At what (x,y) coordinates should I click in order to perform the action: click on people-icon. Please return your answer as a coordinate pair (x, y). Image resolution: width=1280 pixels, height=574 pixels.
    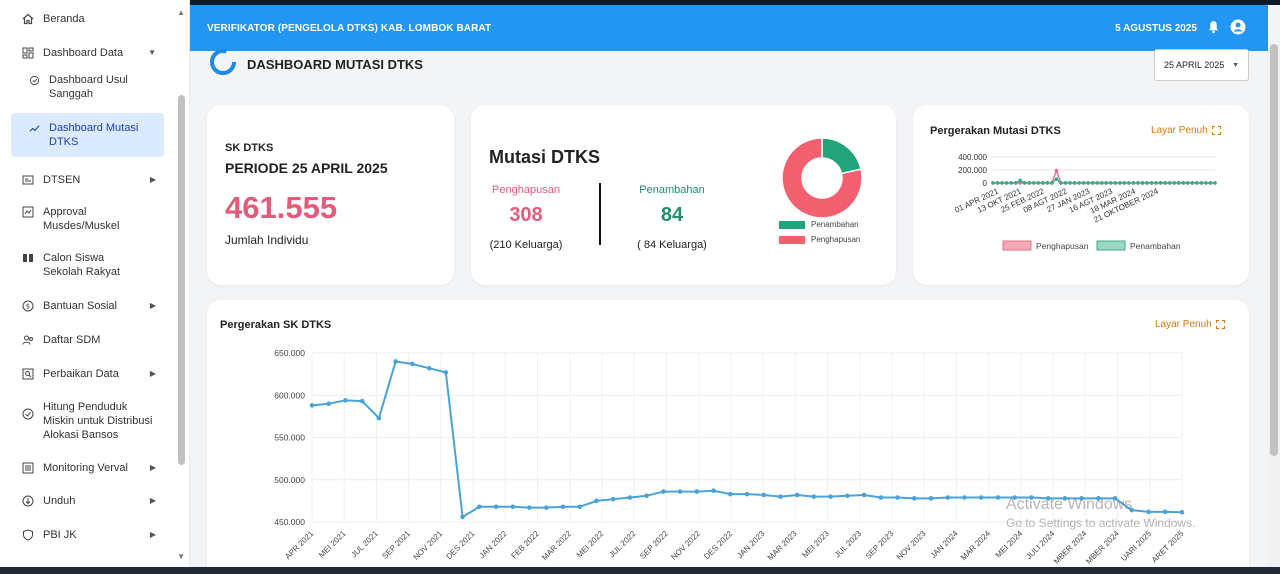
    Looking at the image, I should click on (28, 340).